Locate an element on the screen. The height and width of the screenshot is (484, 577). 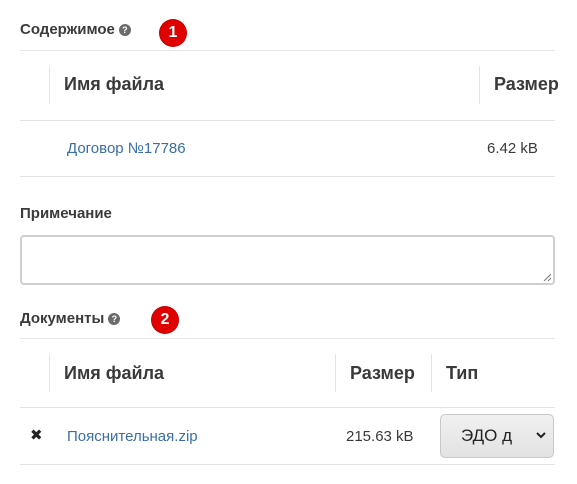
step-badge-2: 2 is located at coordinates (165, 320).